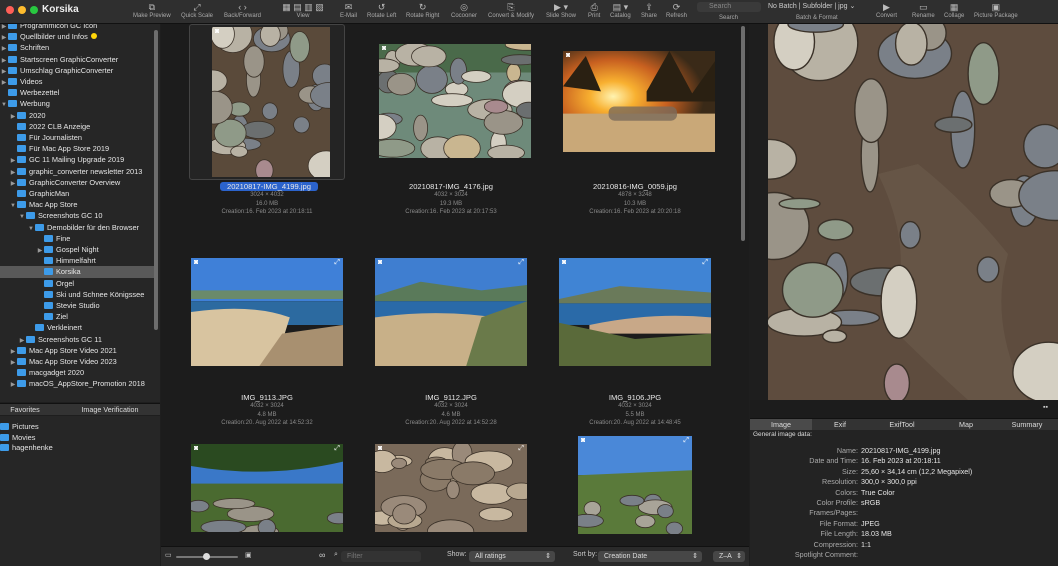  I want to click on share-button: ⇪ Share, so click(649, 10).